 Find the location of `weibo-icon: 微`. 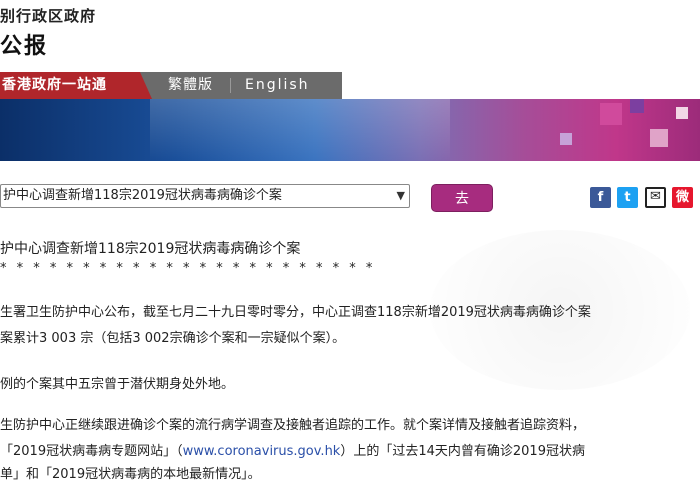

weibo-icon: 微 is located at coordinates (682, 197).